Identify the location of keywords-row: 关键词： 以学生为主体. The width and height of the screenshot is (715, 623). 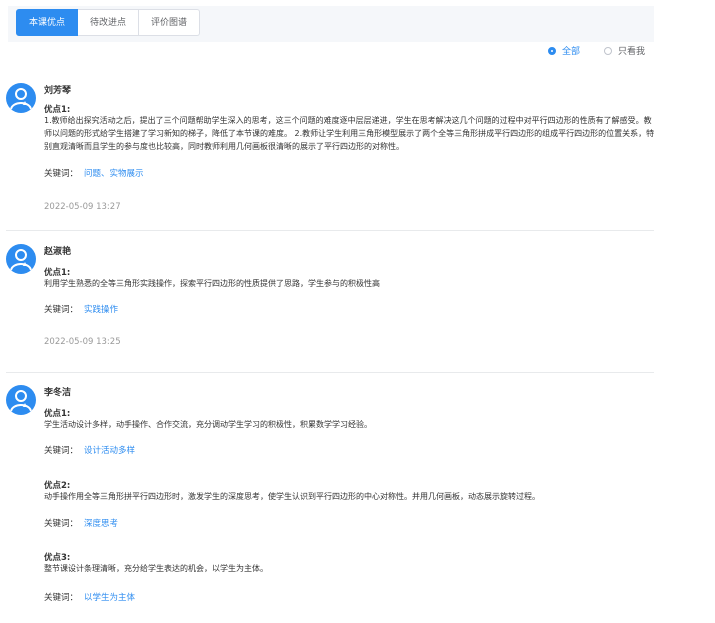
(89, 597).